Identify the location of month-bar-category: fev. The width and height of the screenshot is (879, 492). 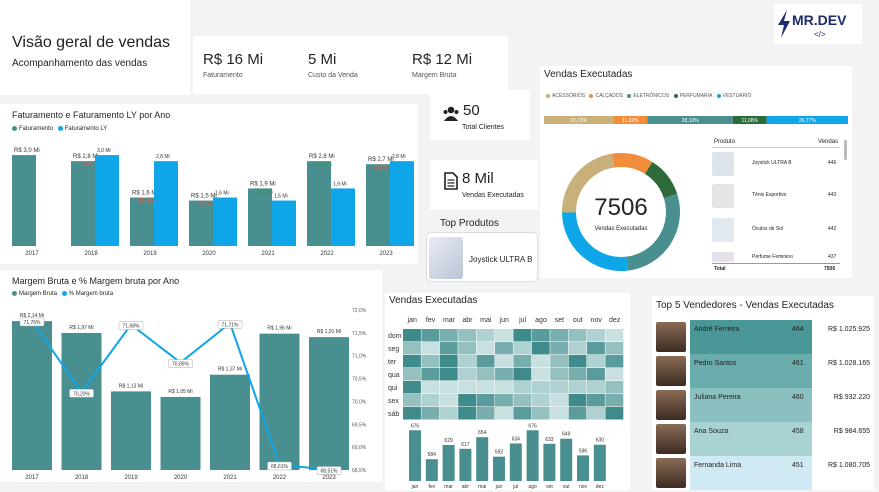
(431, 487).